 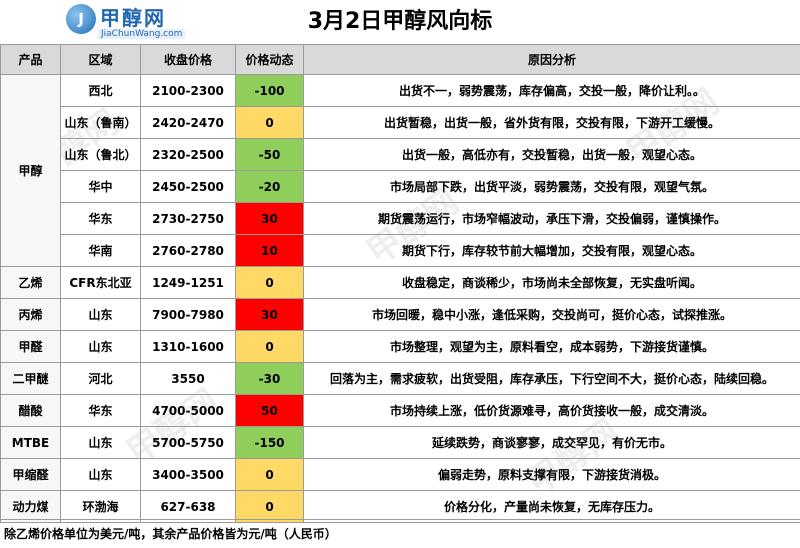 What do you see at coordinates (31, 347) in the screenshot?
I see `product-cell: 甲醛` at bounding box center [31, 347].